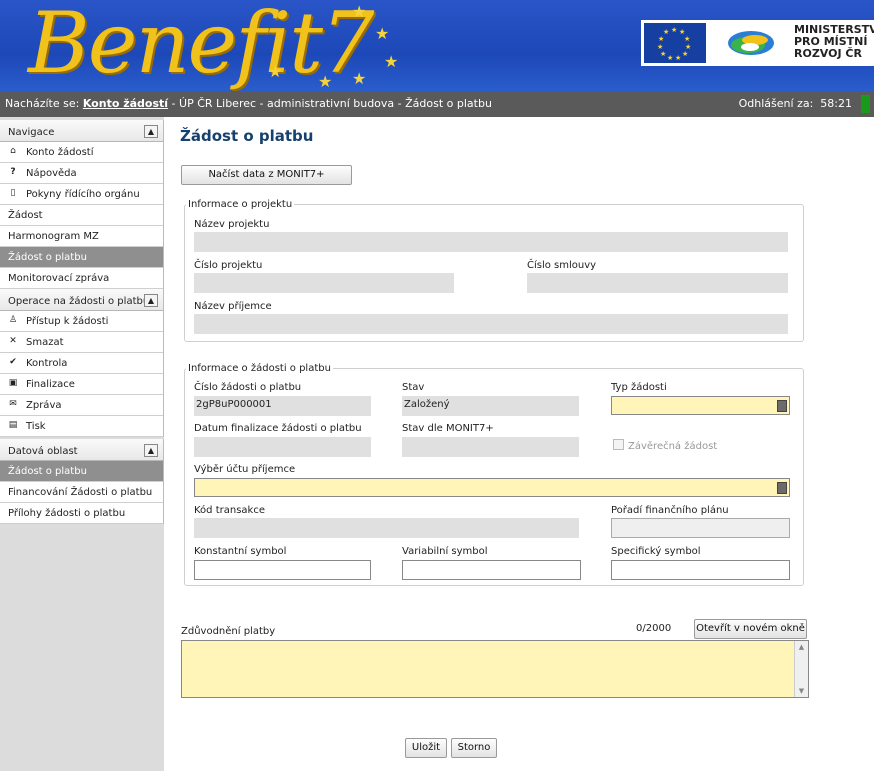  What do you see at coordinates (491, 324) in the screenshot?
I see `recipient-name-field` at bounding box center [491, 324].